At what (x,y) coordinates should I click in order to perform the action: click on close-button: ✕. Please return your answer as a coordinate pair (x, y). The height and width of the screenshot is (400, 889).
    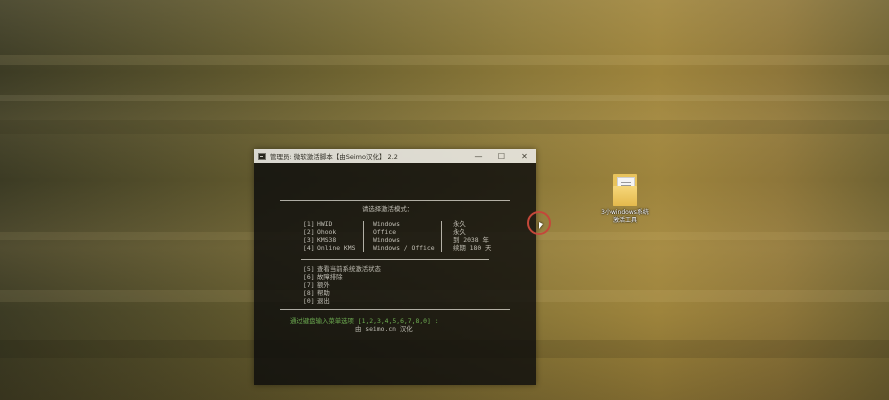
    Looking at the image, I should click on (524, 156).